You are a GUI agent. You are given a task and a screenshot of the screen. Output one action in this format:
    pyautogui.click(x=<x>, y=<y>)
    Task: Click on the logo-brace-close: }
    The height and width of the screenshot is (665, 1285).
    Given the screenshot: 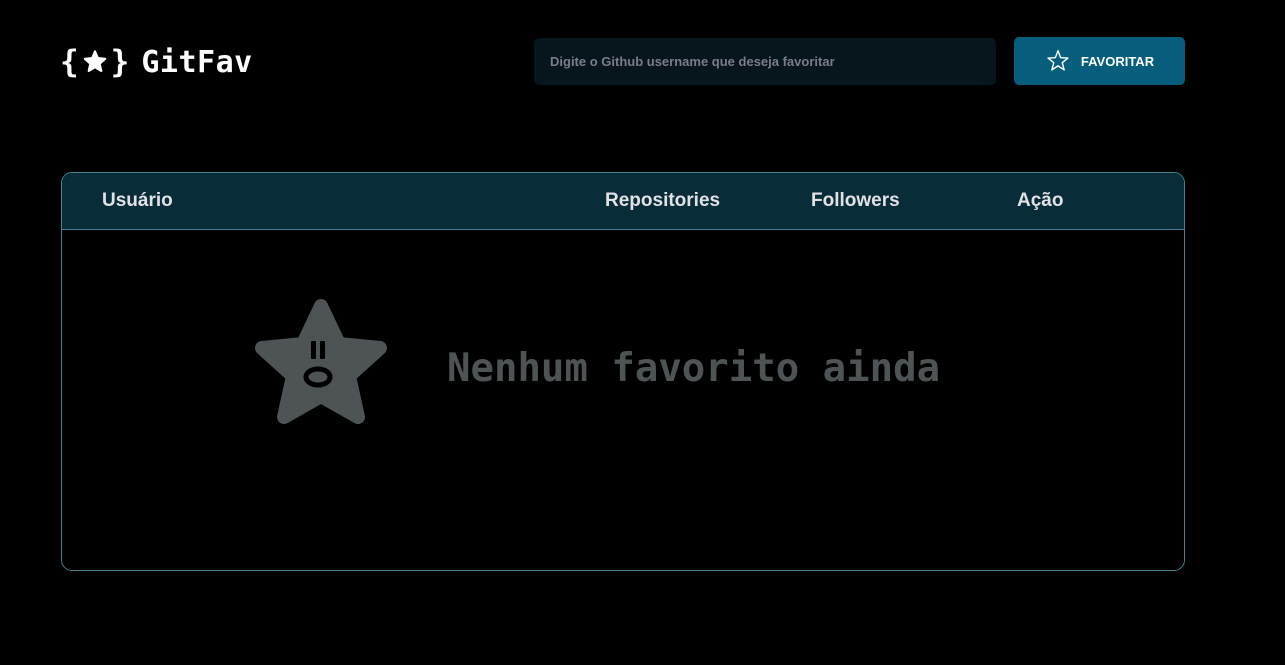 What is the action you would take?
    pyautogui.click(x=120, y=61)
    